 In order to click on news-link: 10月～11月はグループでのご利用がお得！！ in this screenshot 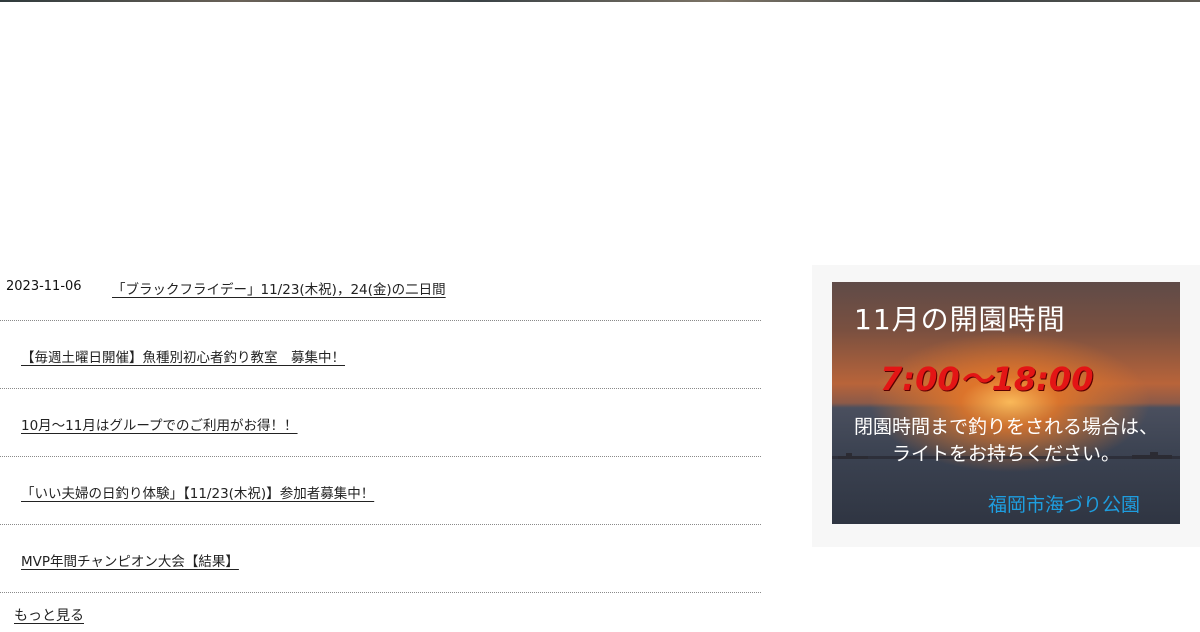, I will do `click(159, 424)`.